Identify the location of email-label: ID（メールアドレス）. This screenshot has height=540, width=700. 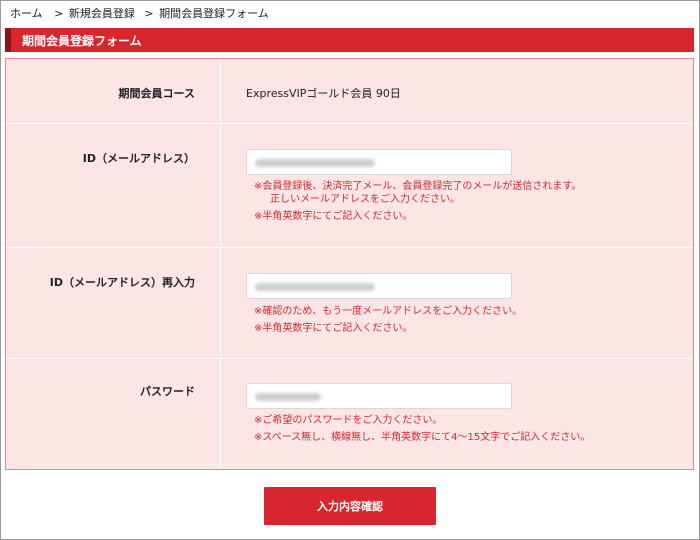
(138, 158).